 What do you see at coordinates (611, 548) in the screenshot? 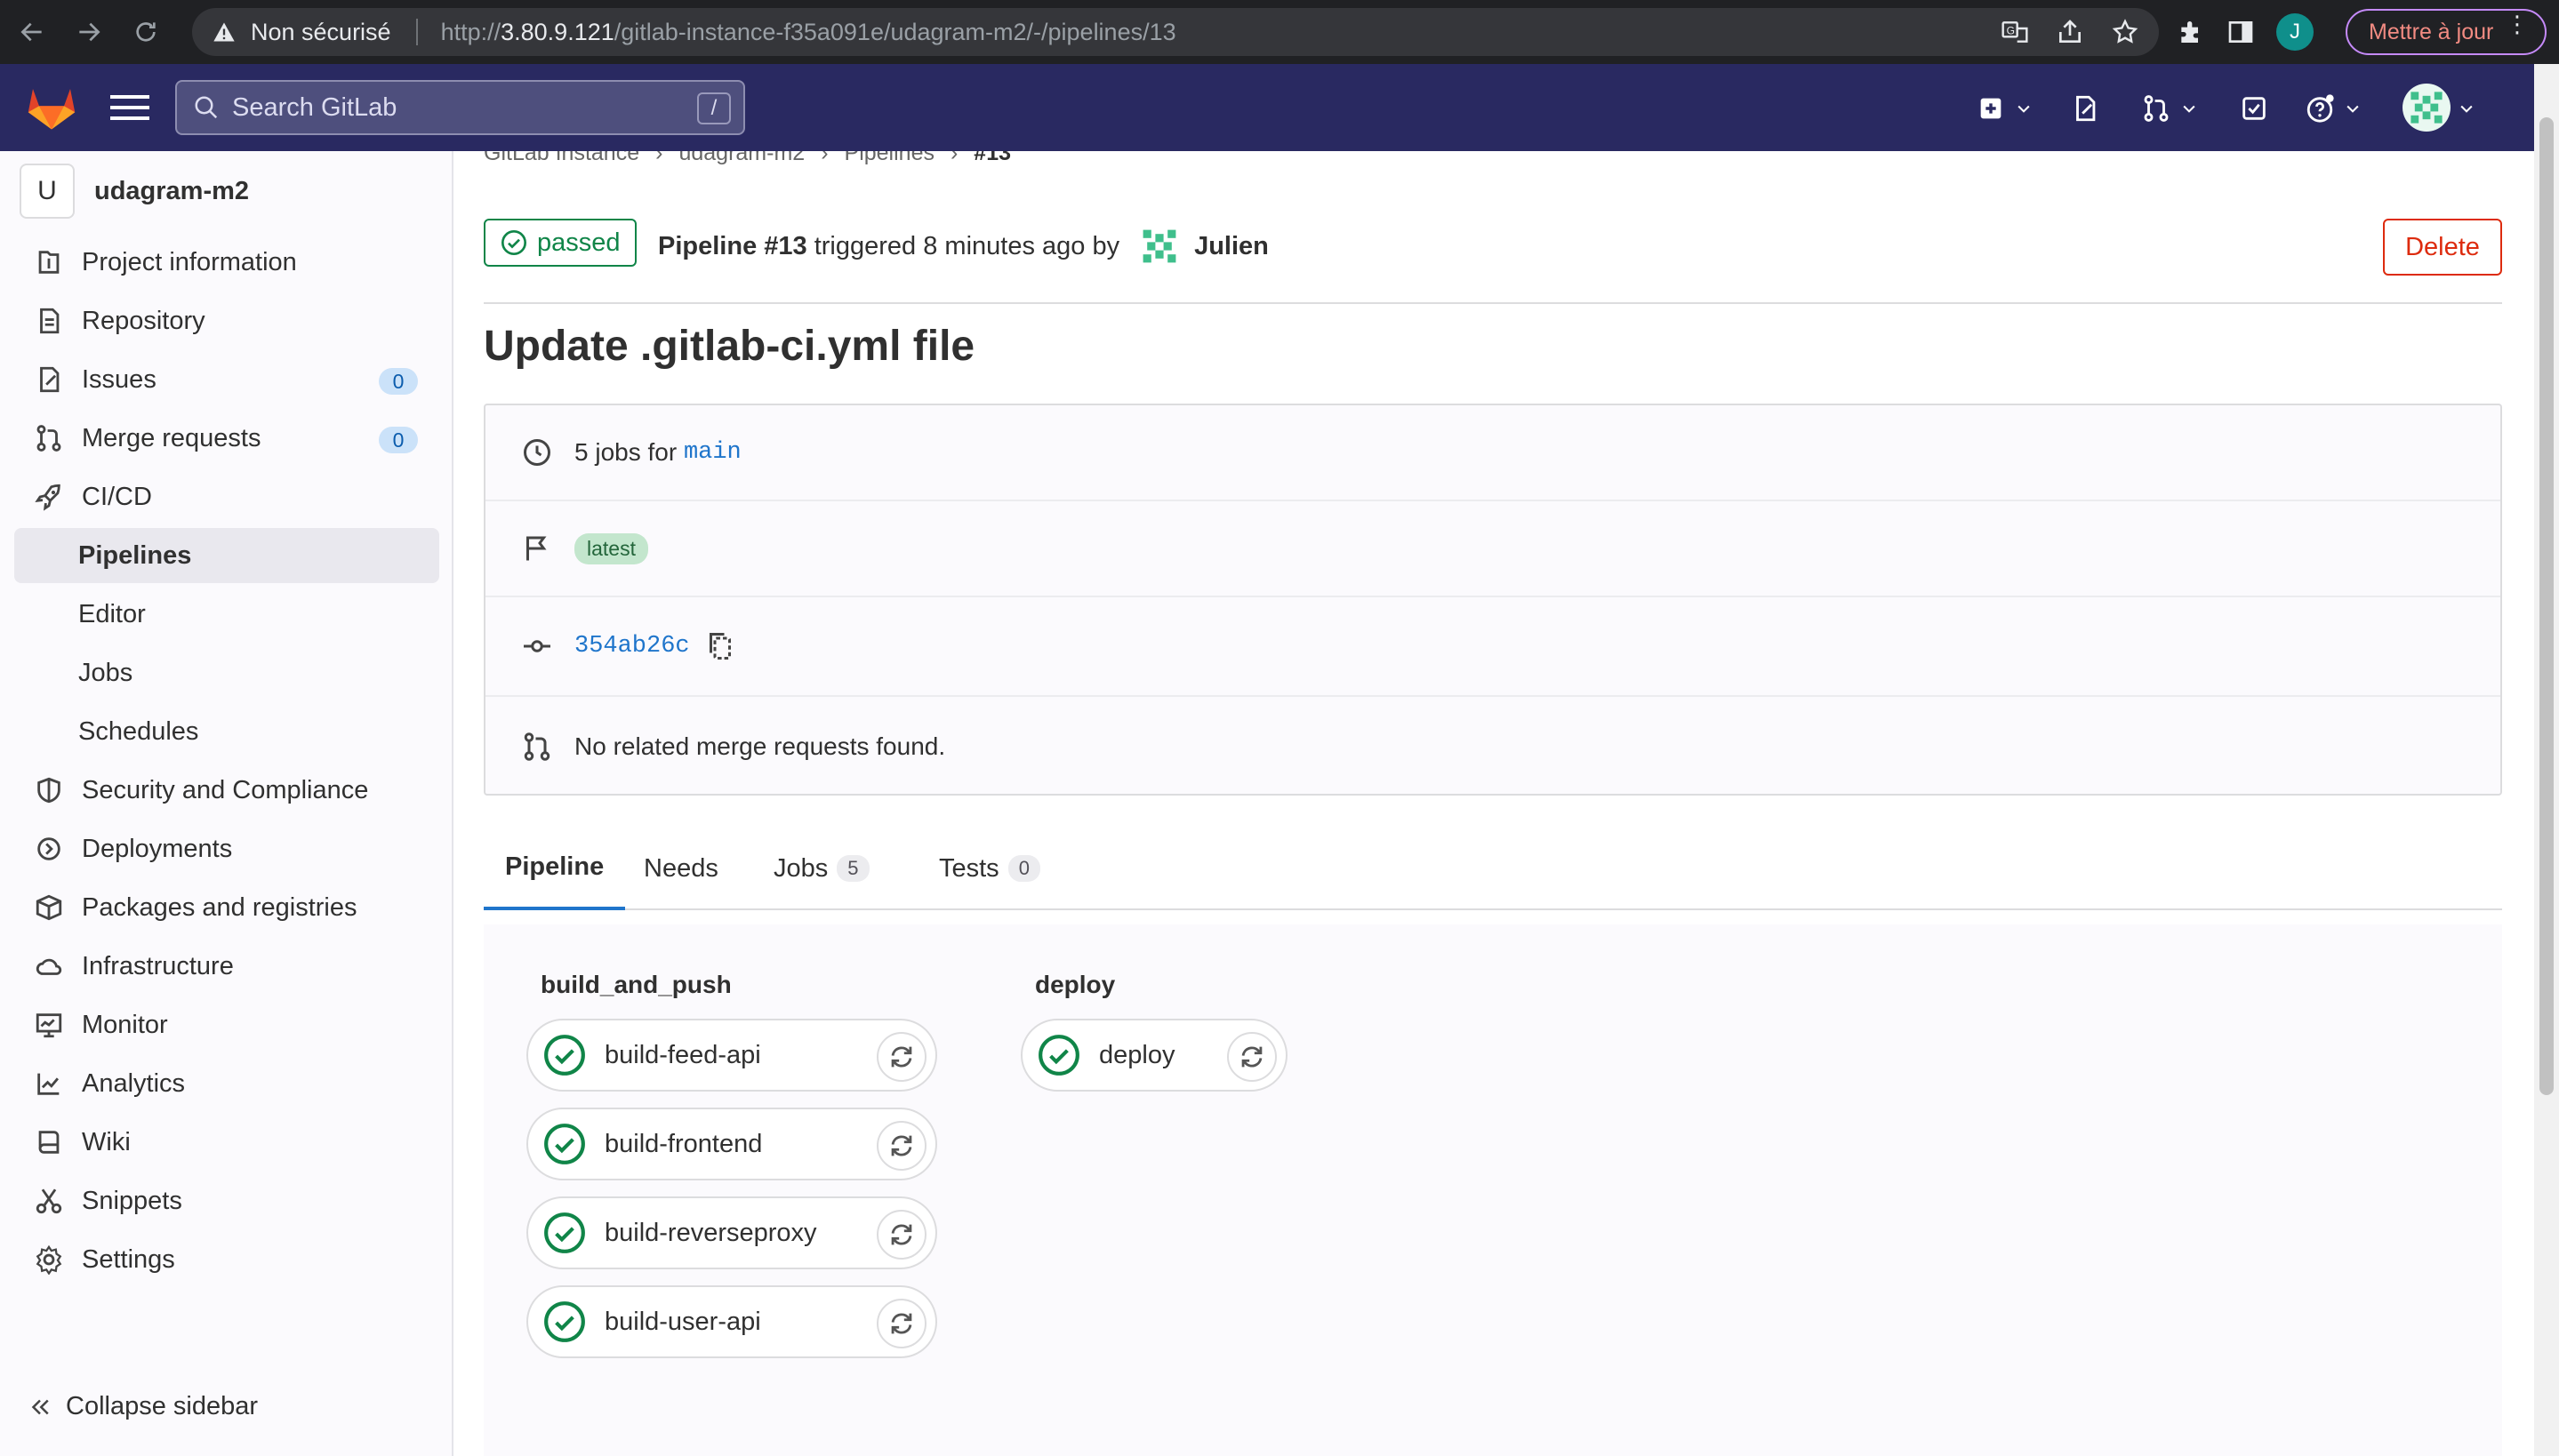
I see `latest-badge: latest` at bounding box center [611, 548].